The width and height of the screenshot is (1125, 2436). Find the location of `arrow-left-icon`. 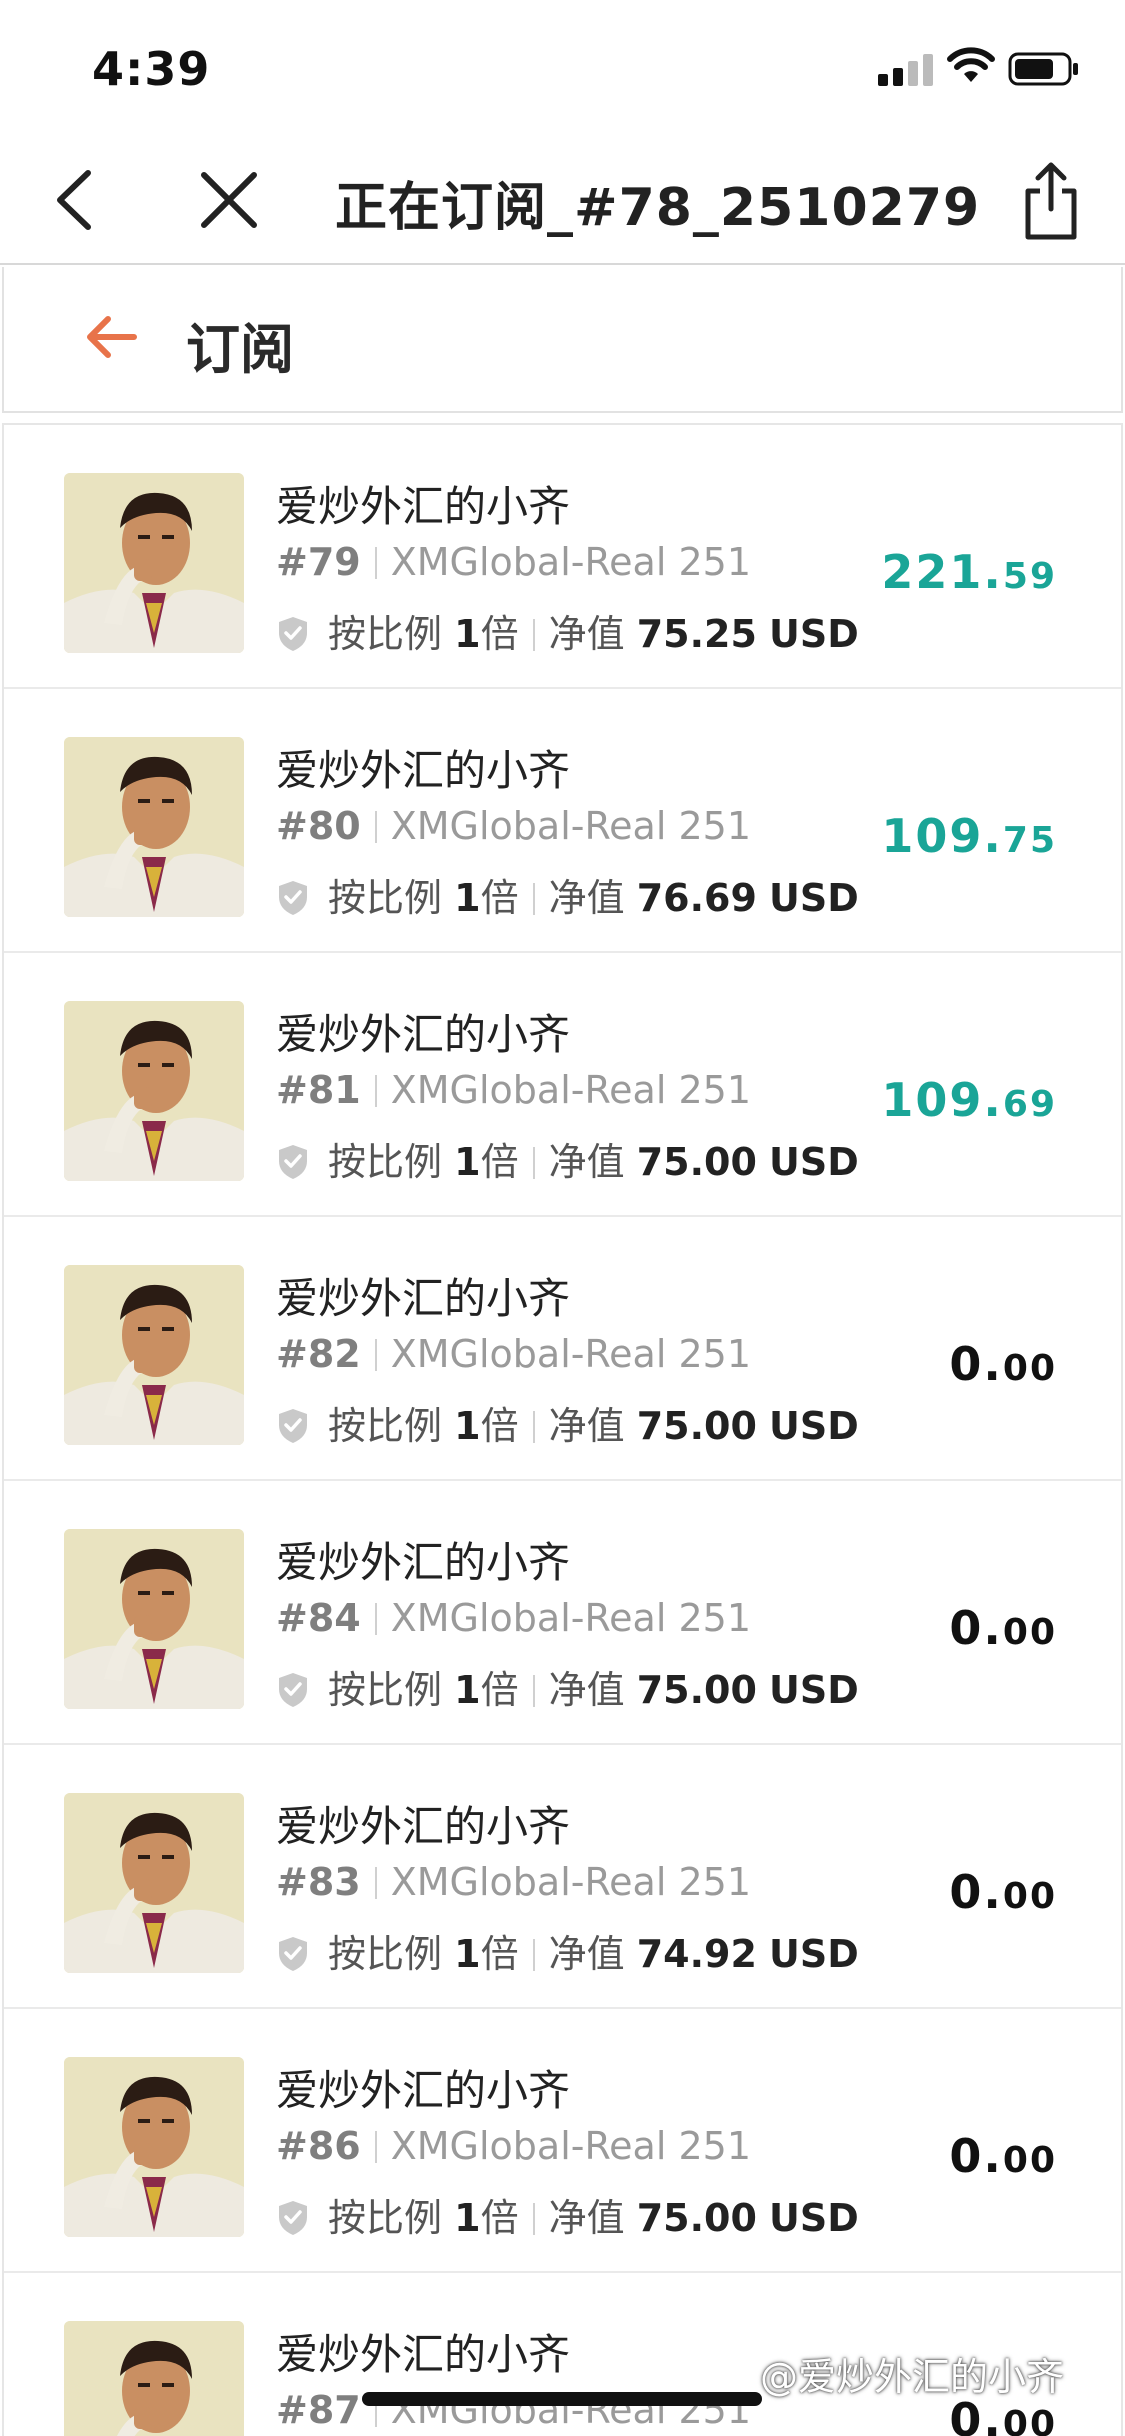

arrow-left-icon is located at coordinates (112, 337).